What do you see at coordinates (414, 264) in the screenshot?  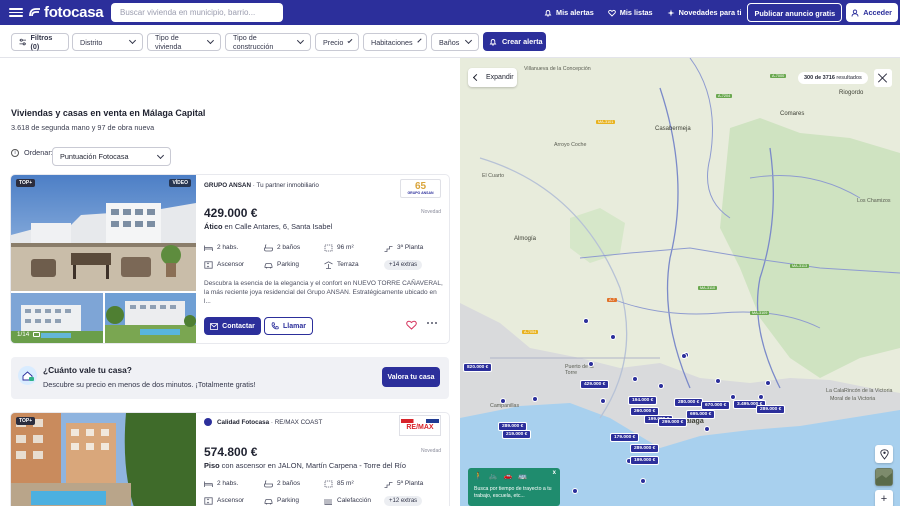 I see `feature-extras: +14 extras` at bounding box center [414, 264].